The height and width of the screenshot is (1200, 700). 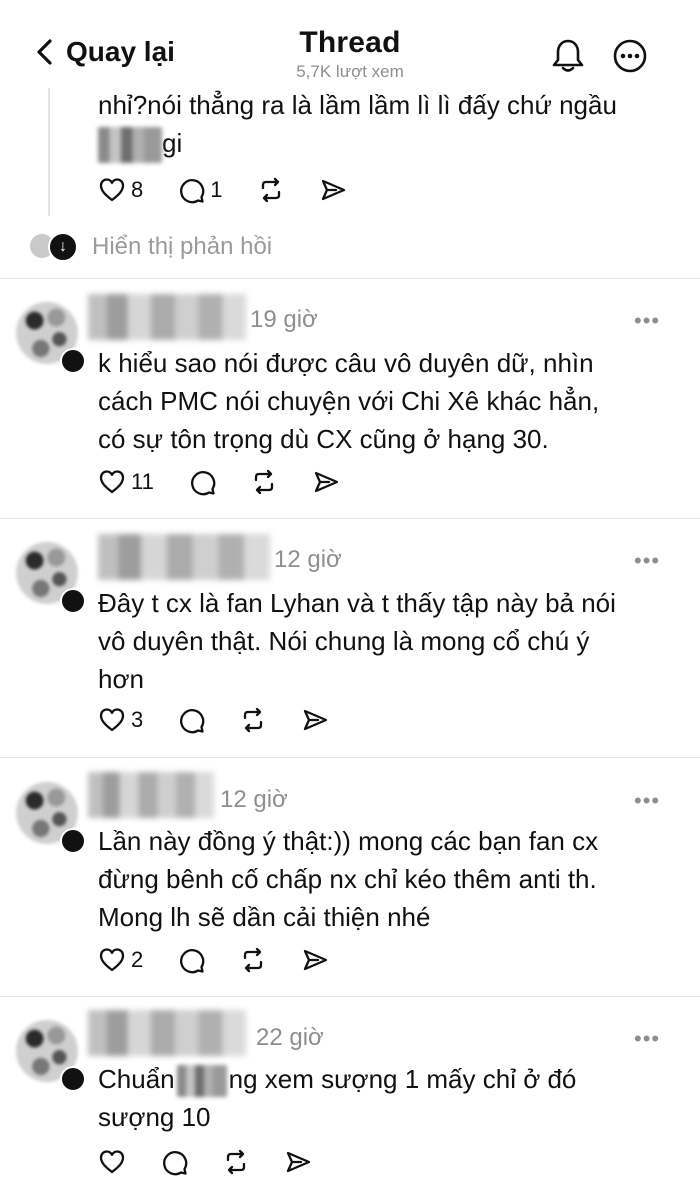 I want to click on show-replies-button: ↓ Hiển thị phản hồi, so click(x=151, y=247).